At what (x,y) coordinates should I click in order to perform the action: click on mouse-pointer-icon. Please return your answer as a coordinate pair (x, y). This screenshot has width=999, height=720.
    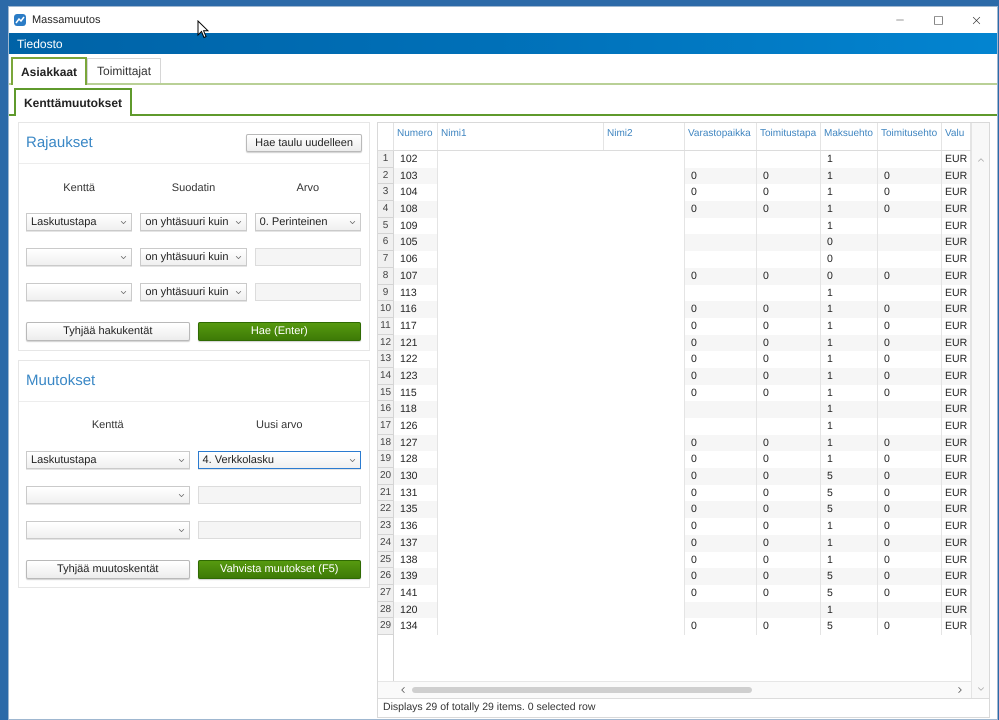
    Looking at the image, I should click on (203, 29).